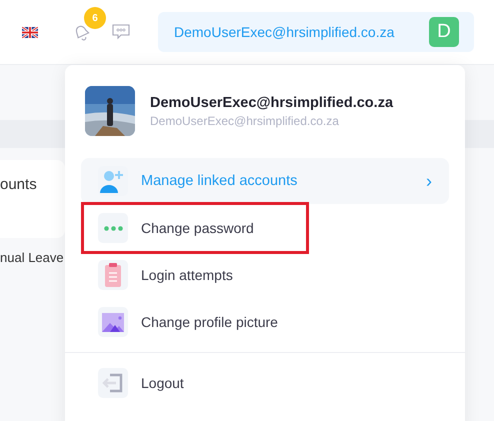 The height and width of the screenshot is (421, 494). I want to click on card-title: ounts, so click(18, 184).